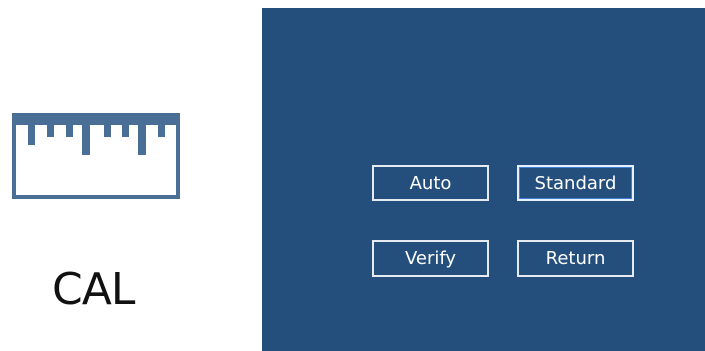 The image size is (705, 351). I want to click on cal-label: CAL, so click(93, 289).